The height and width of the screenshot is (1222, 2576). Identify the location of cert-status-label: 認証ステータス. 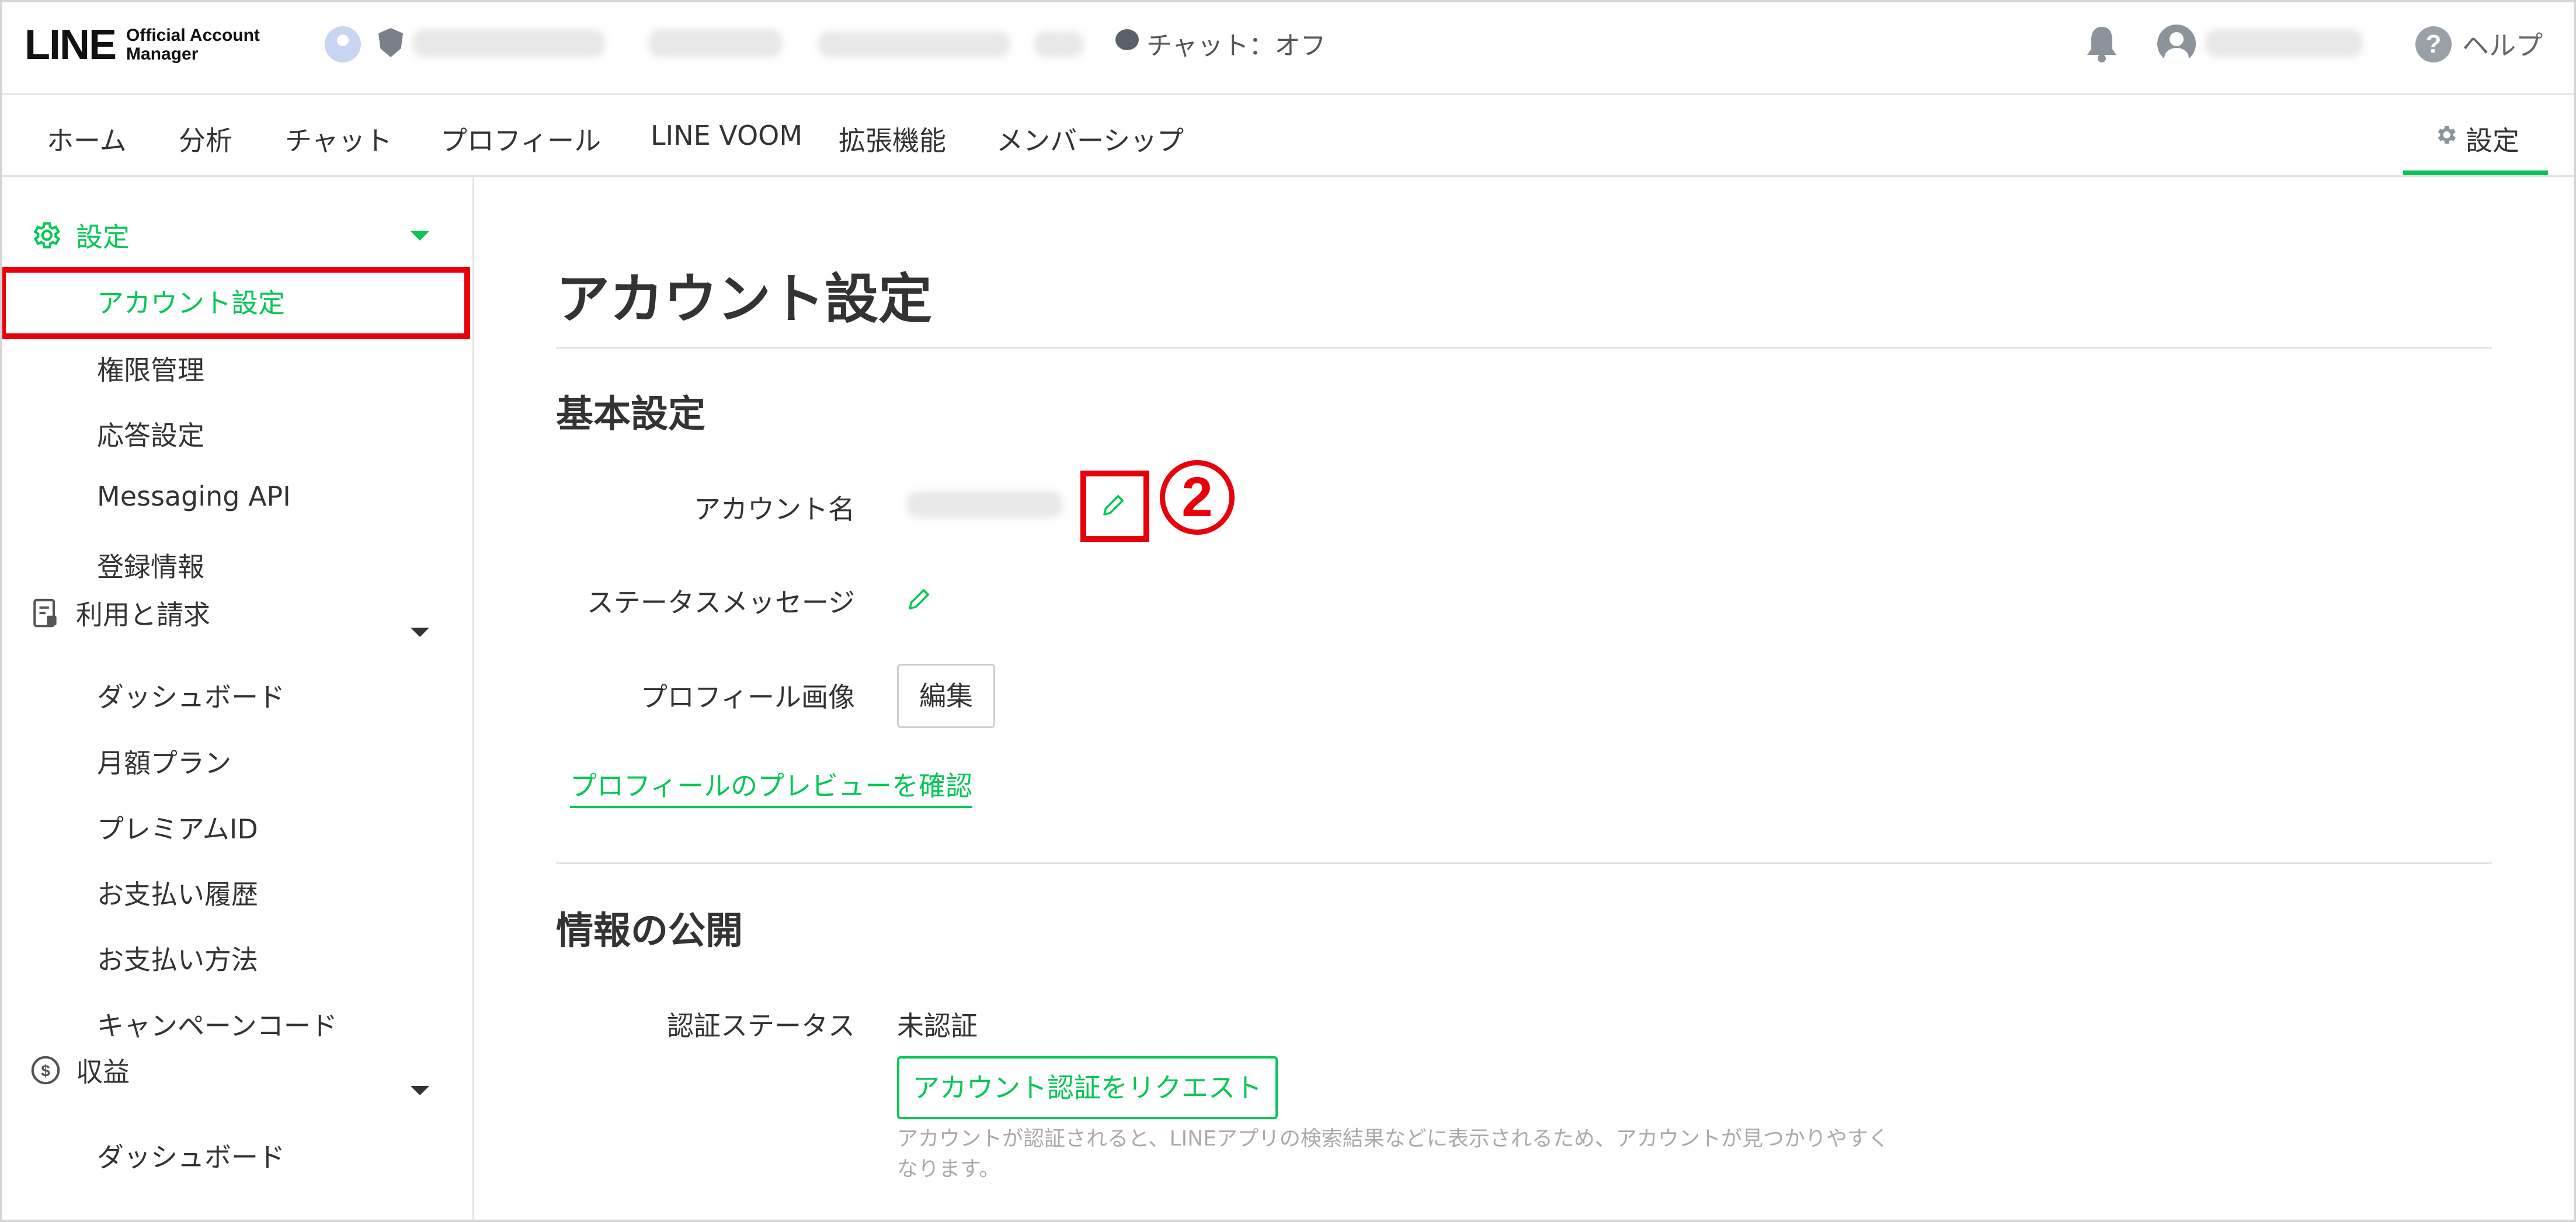
(761, 1026).